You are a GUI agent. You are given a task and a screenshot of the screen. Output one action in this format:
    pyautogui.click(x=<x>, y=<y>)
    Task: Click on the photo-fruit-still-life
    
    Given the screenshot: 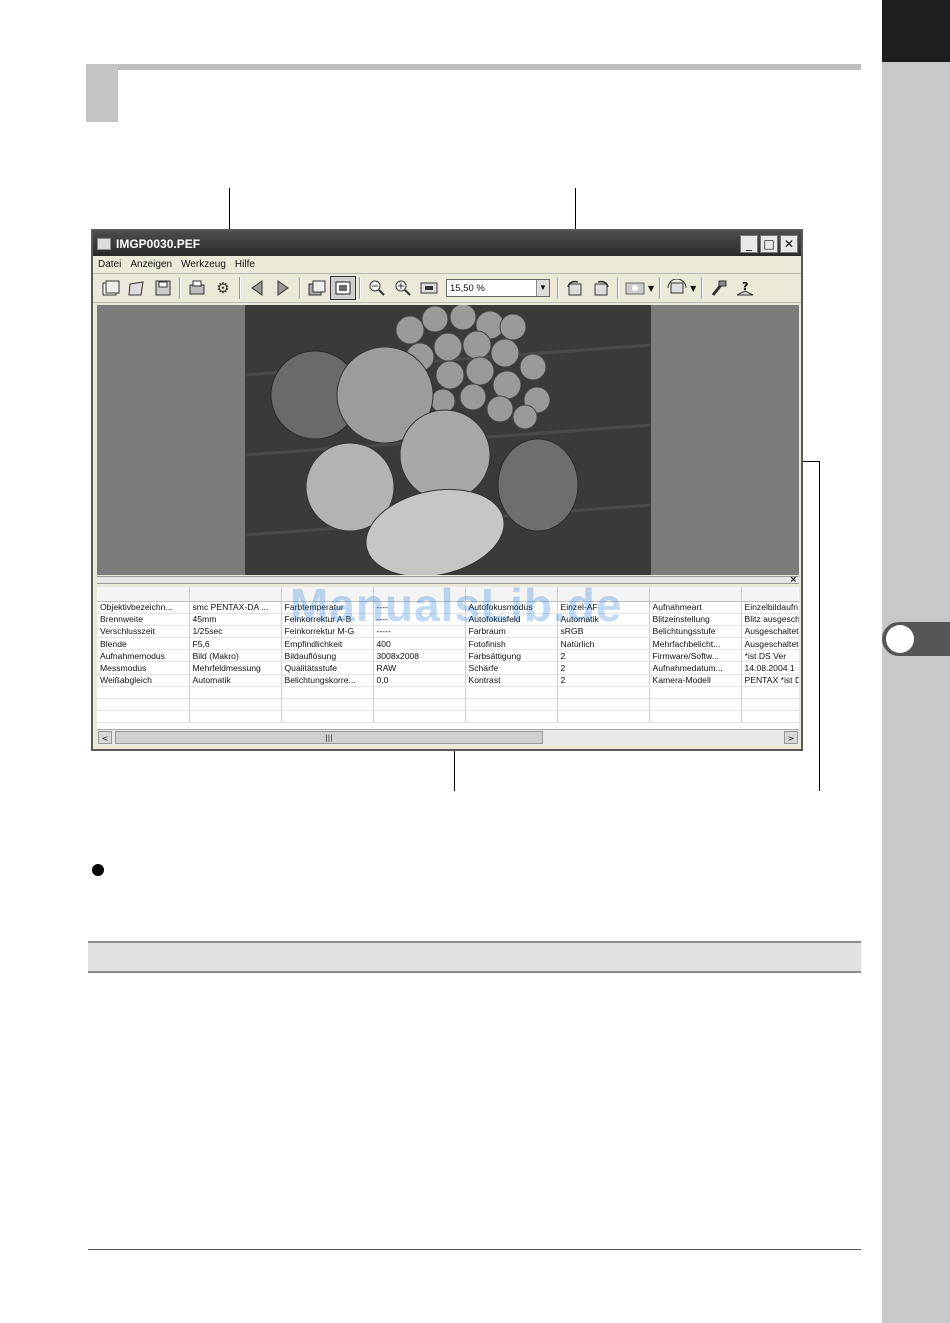 What is the action you would take?
    pyautogui.click(x=448, y=440)
    